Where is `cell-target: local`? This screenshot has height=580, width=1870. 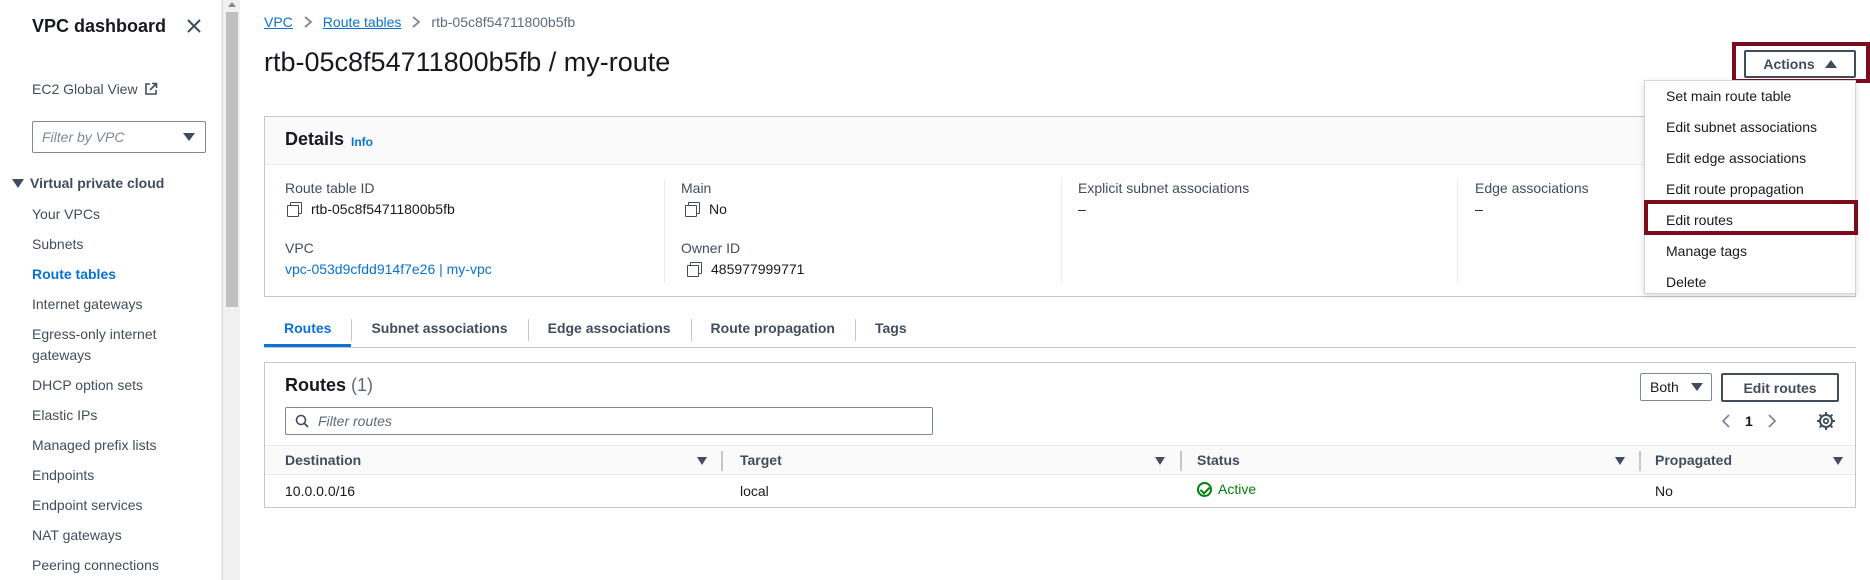
cell-target: local is located at coordinates (754, 491).